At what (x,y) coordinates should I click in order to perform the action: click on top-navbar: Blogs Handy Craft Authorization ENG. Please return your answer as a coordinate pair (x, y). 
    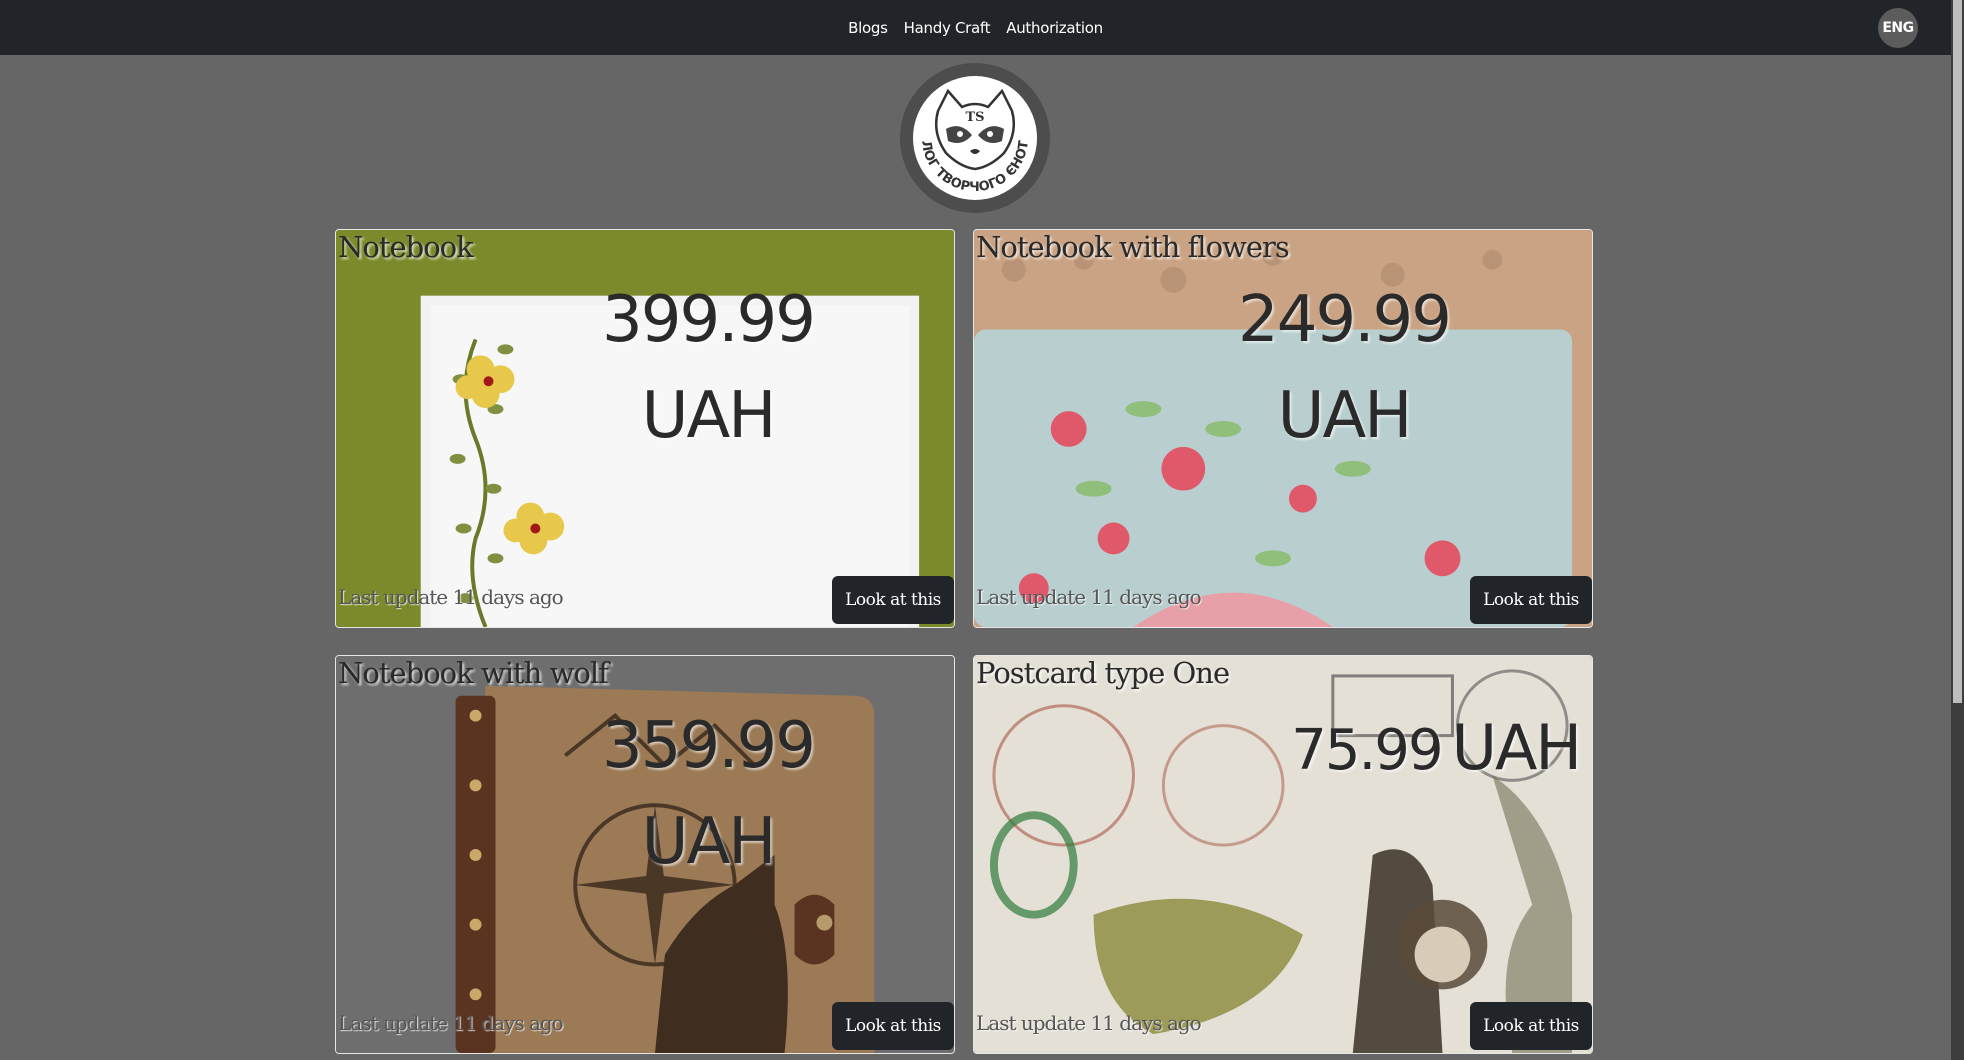
    Looking at the image, I should click on (975, 27).